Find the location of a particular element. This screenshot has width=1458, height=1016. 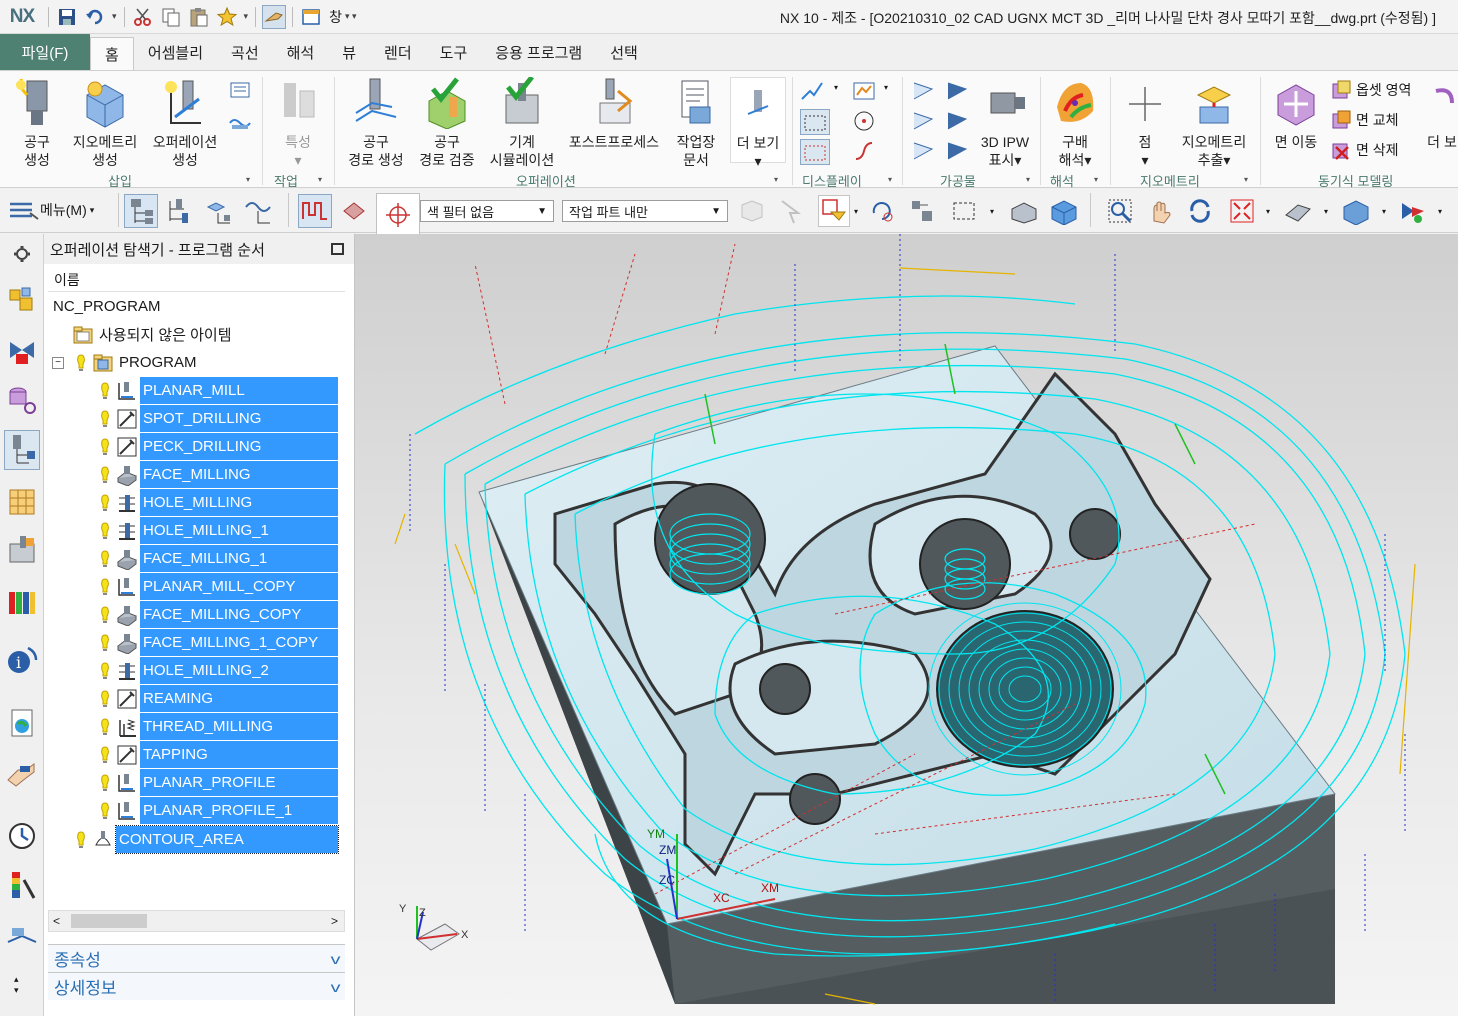

rotate-snap-icon is located at coordinates (882, 211).